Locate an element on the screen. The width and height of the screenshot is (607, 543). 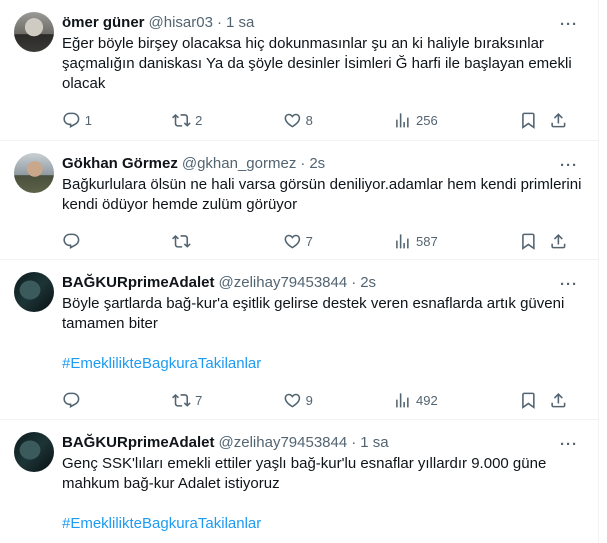
views-count: 492 is located at coordinates (427, 400).